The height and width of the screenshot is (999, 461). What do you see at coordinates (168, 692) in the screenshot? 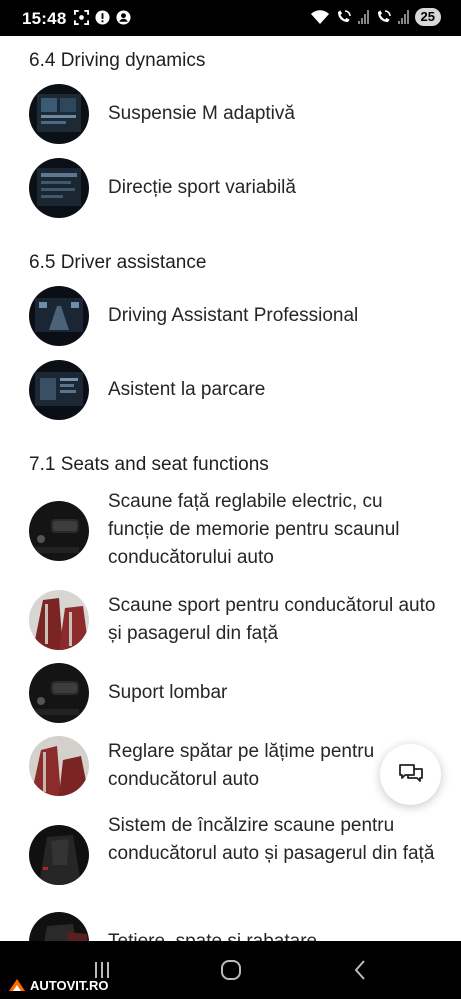
I see `item-label: Suport lombar` at bounding box center [168, 692].